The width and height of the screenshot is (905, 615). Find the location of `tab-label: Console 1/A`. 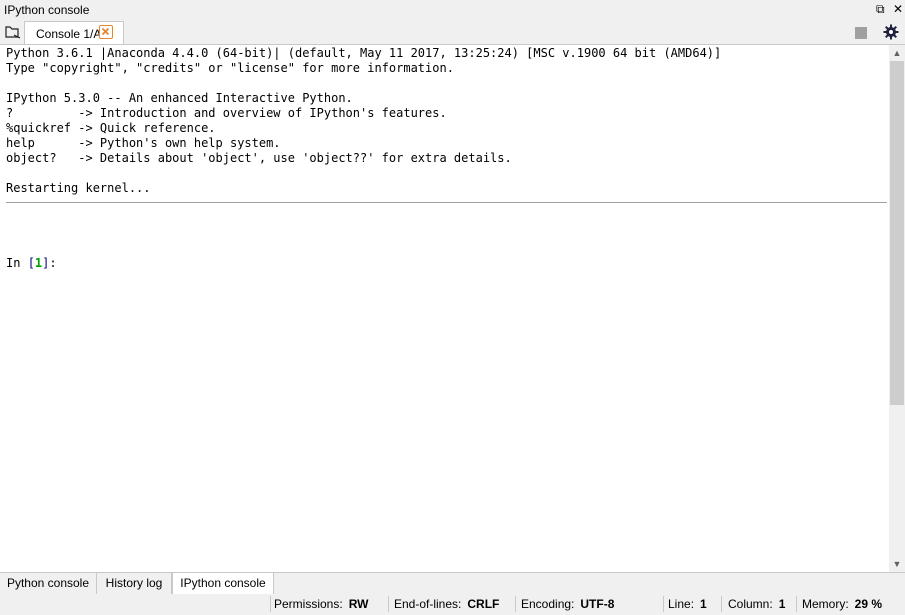

tab-label: Console 1/A is located at coordinates (69, 34).